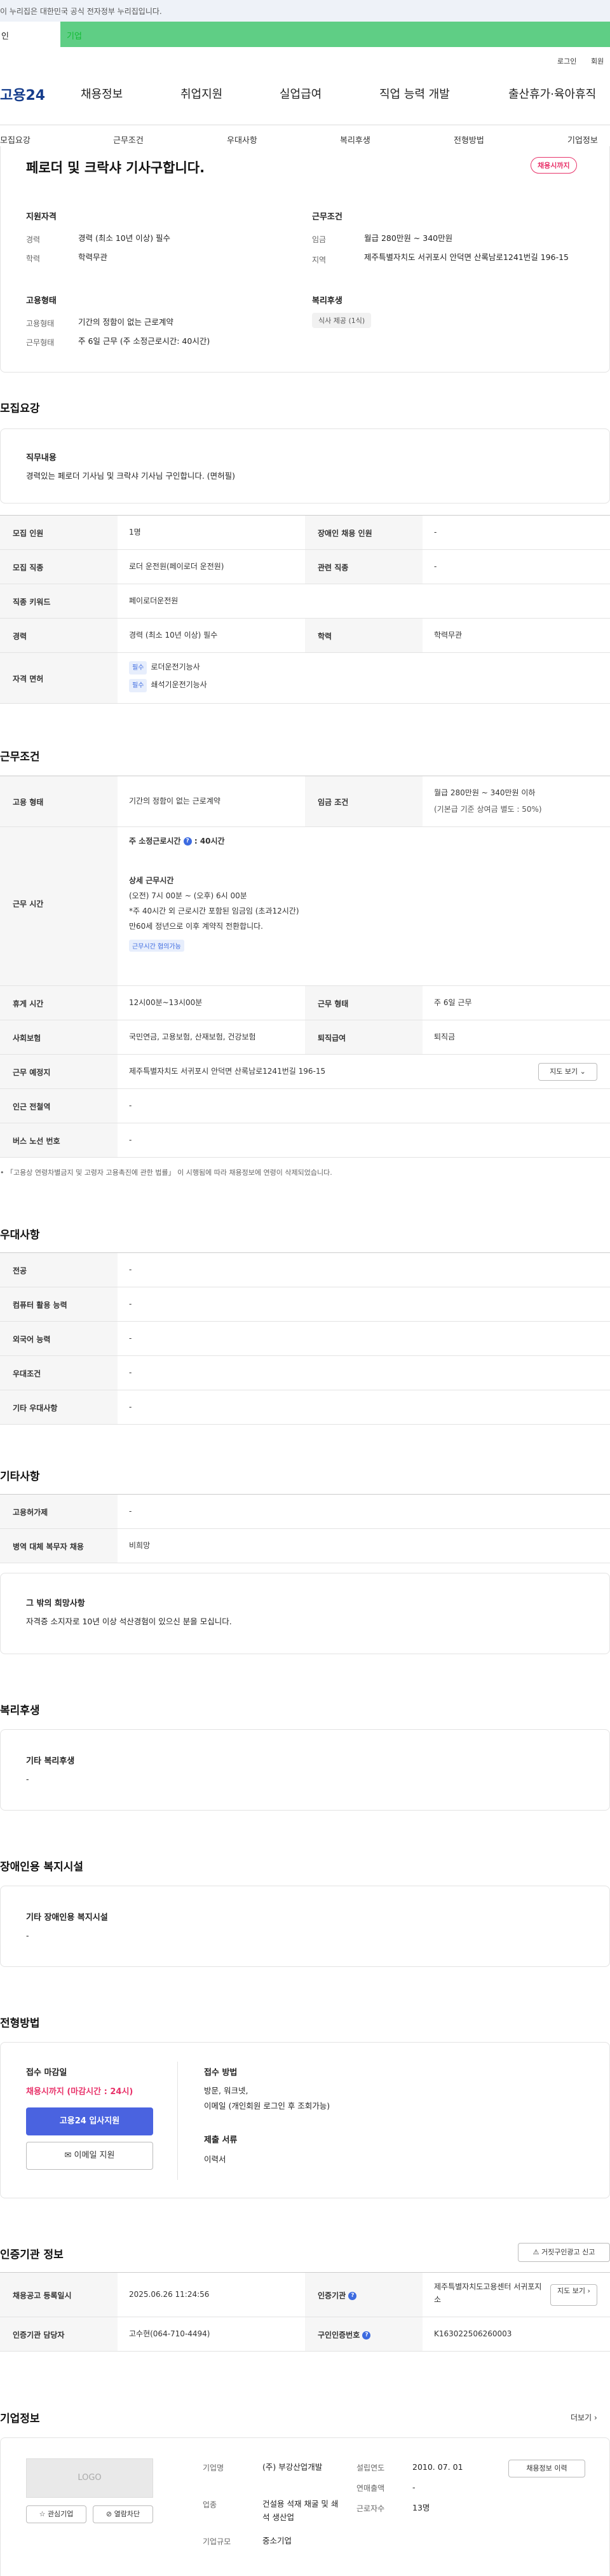 This screenshot has height=2576, width=610. Describe the element at coordinates (421, 2507) in the screenshot. I see `staff-value: 13명` at that location.